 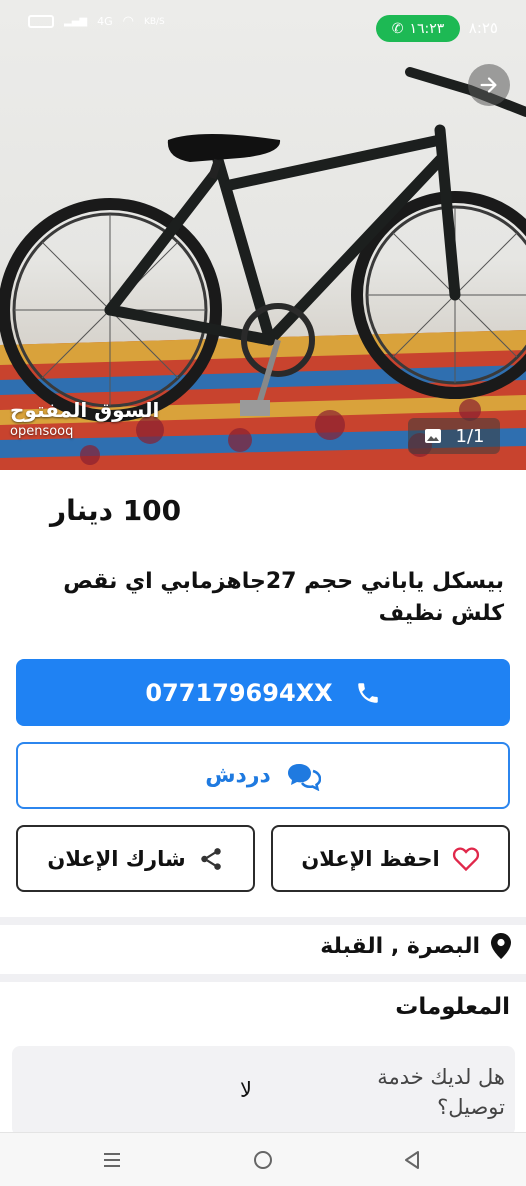 What do you see at coordinates (263, 28) in the screenshot?
I see `status-bar: ▂▄▆ 4G ◠ KB/S ✆ ١٦:٢٣ ٨:٢٥` at bounding box center [263, 28].